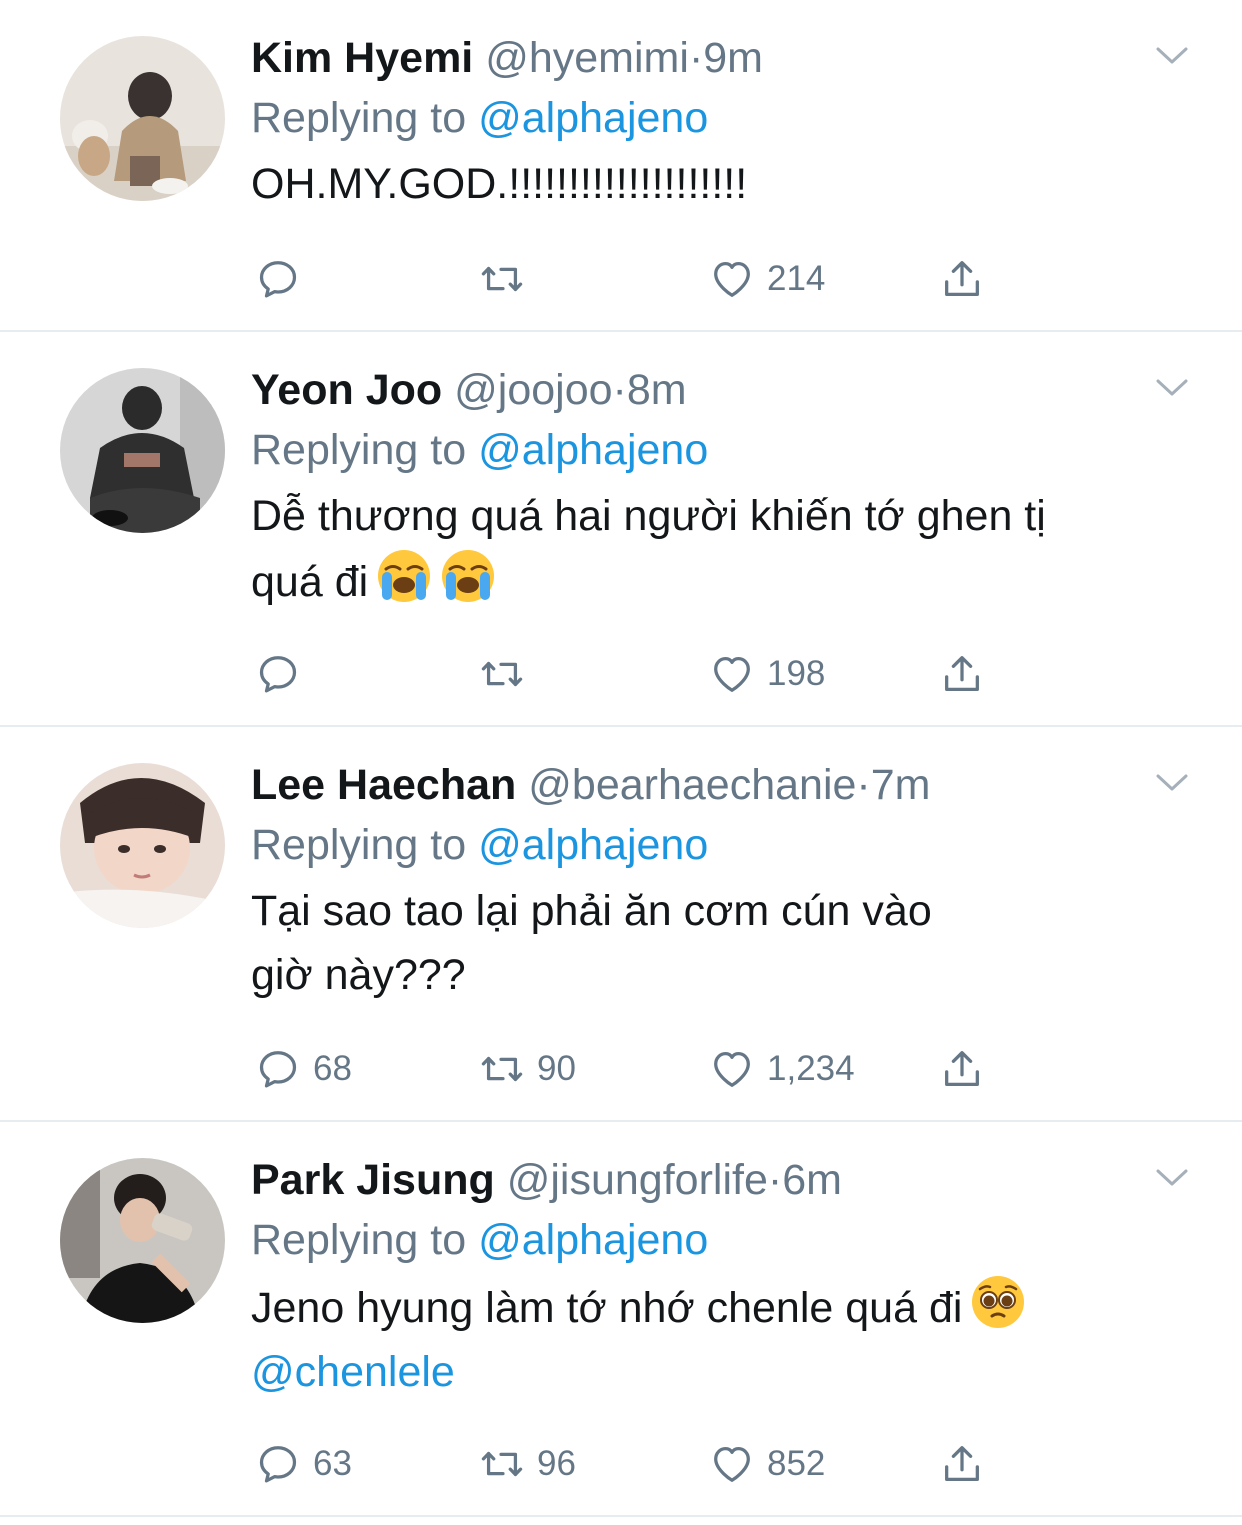  I want to click on retweet-button: 90, so click(527, 1069).